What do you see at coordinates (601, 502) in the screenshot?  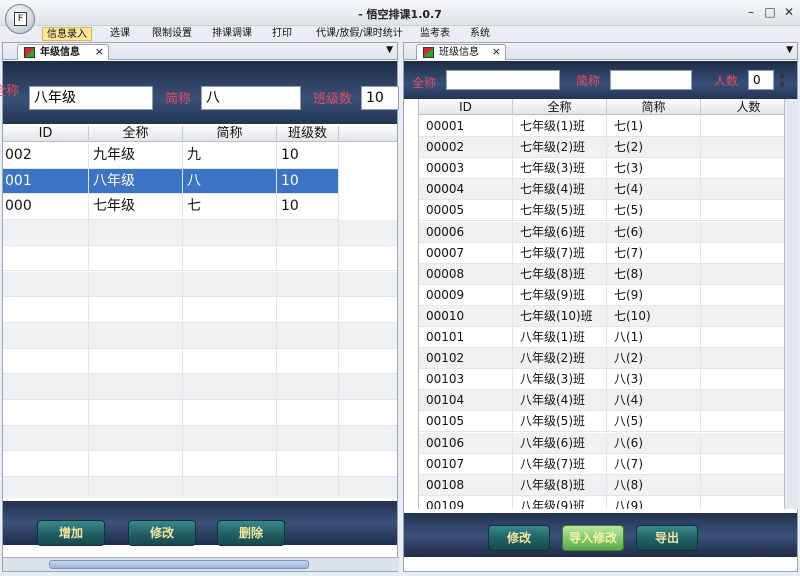 I see `table-row: 00109 八年级(9)班 八(9)` at bounding box center [601, 502].